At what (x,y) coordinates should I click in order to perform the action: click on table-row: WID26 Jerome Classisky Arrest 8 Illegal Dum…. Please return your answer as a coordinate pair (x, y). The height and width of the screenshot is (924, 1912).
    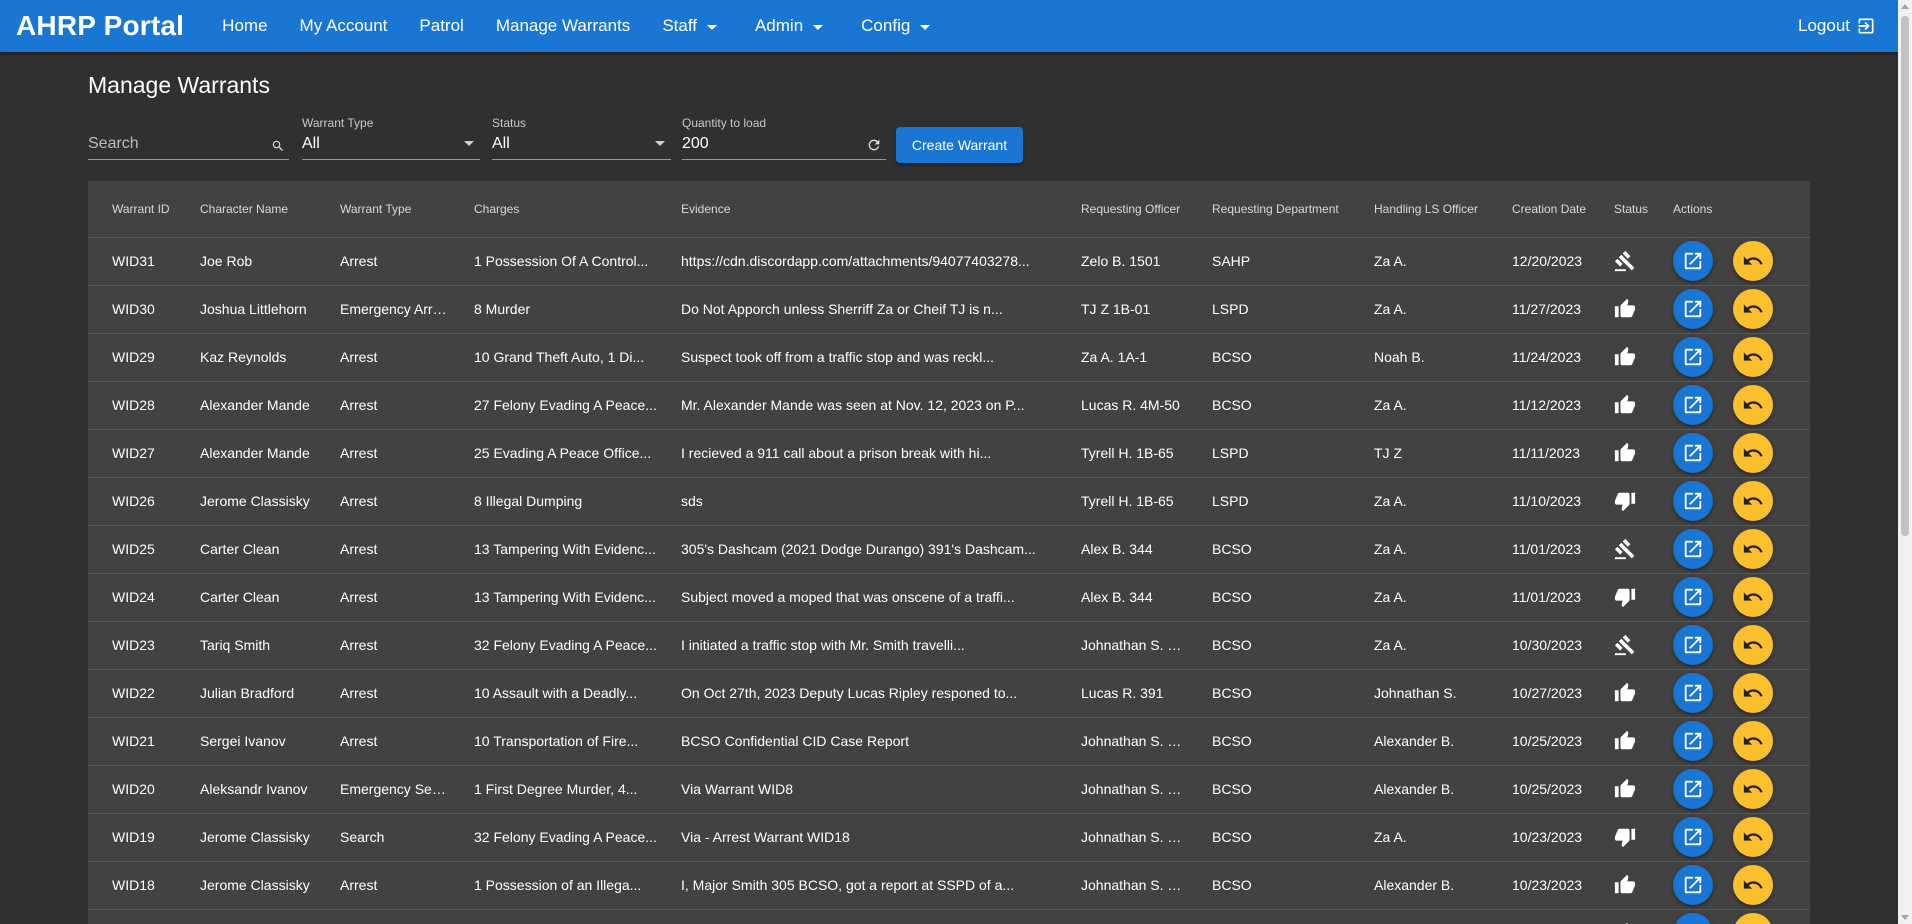
    Looking at the image, I should click on (949, 501).